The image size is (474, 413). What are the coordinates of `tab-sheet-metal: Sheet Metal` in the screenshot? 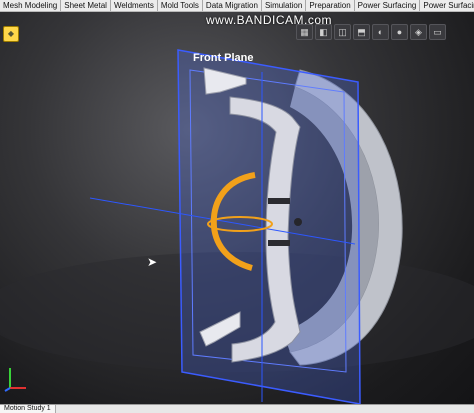 It's located at (86, 5).